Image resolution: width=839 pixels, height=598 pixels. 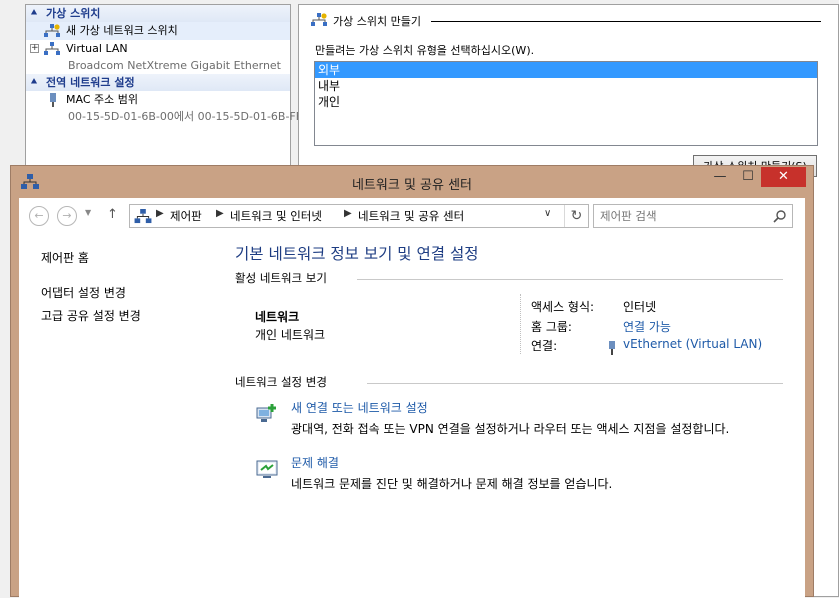 I want to click on switch-type-option: 내부, so click(x=566, y=86).